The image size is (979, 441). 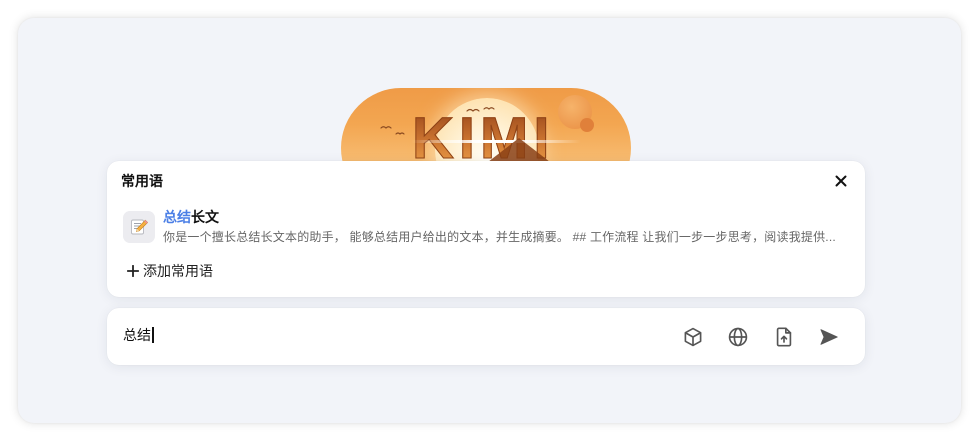 I want to click on logo-mountain, so click(x=519, y=150).